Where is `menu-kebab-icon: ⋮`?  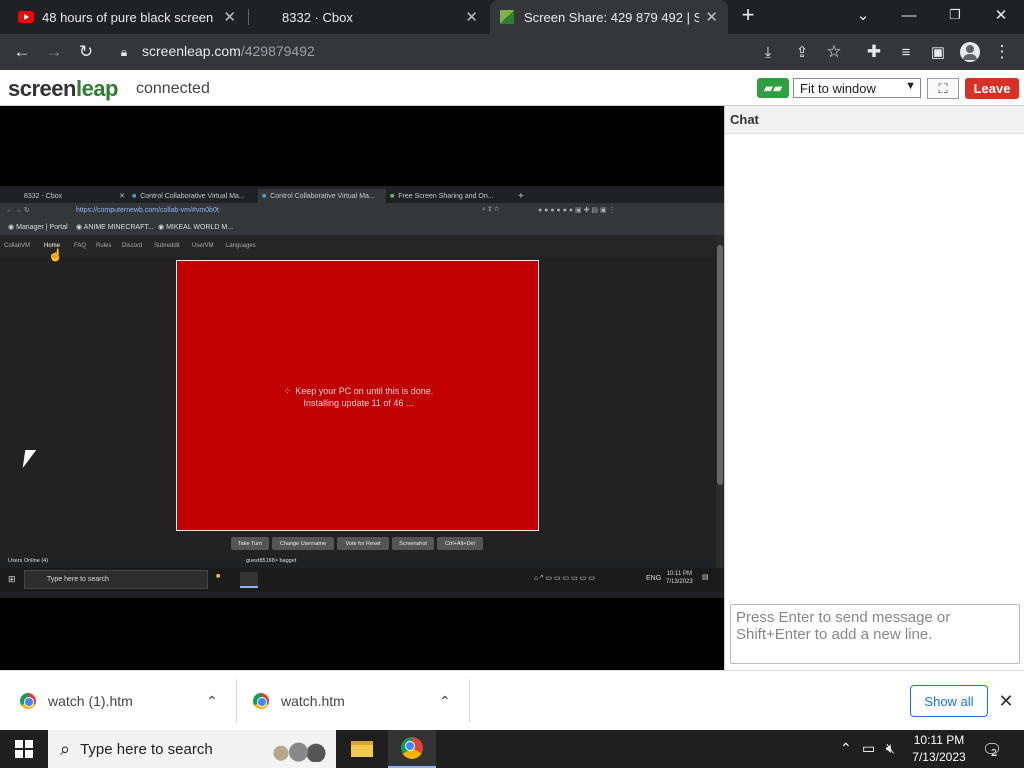
menu-kebab-icon: ⋮ is located at coordinates (1002, 52).